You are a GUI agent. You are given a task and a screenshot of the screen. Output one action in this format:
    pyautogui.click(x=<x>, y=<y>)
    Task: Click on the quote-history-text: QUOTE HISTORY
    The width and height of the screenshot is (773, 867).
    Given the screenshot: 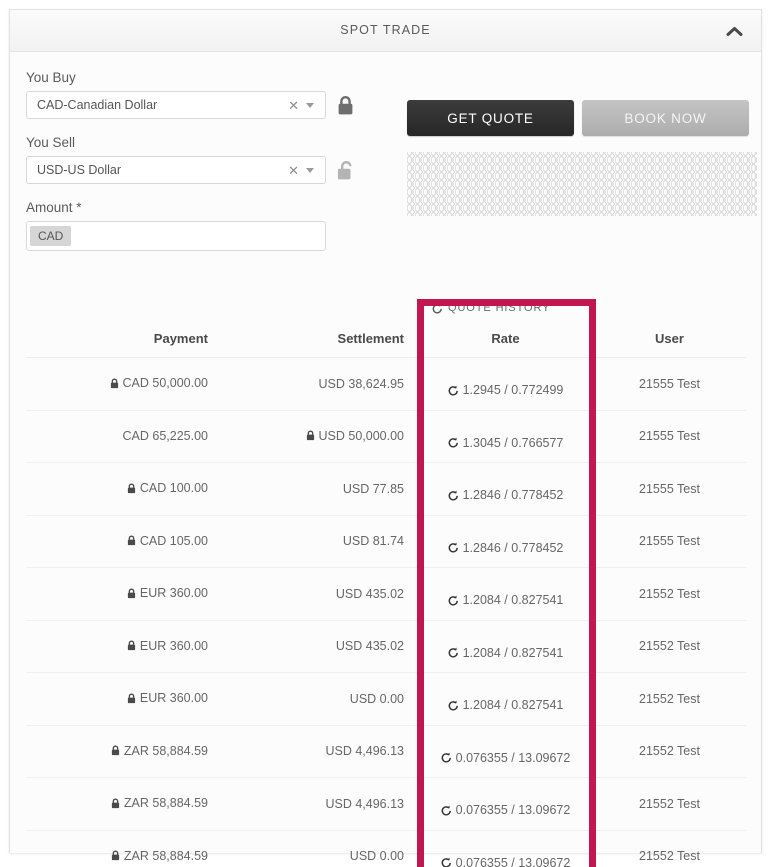 What is the action you would take?
    pyautogui.click(x=499, y=308)
    